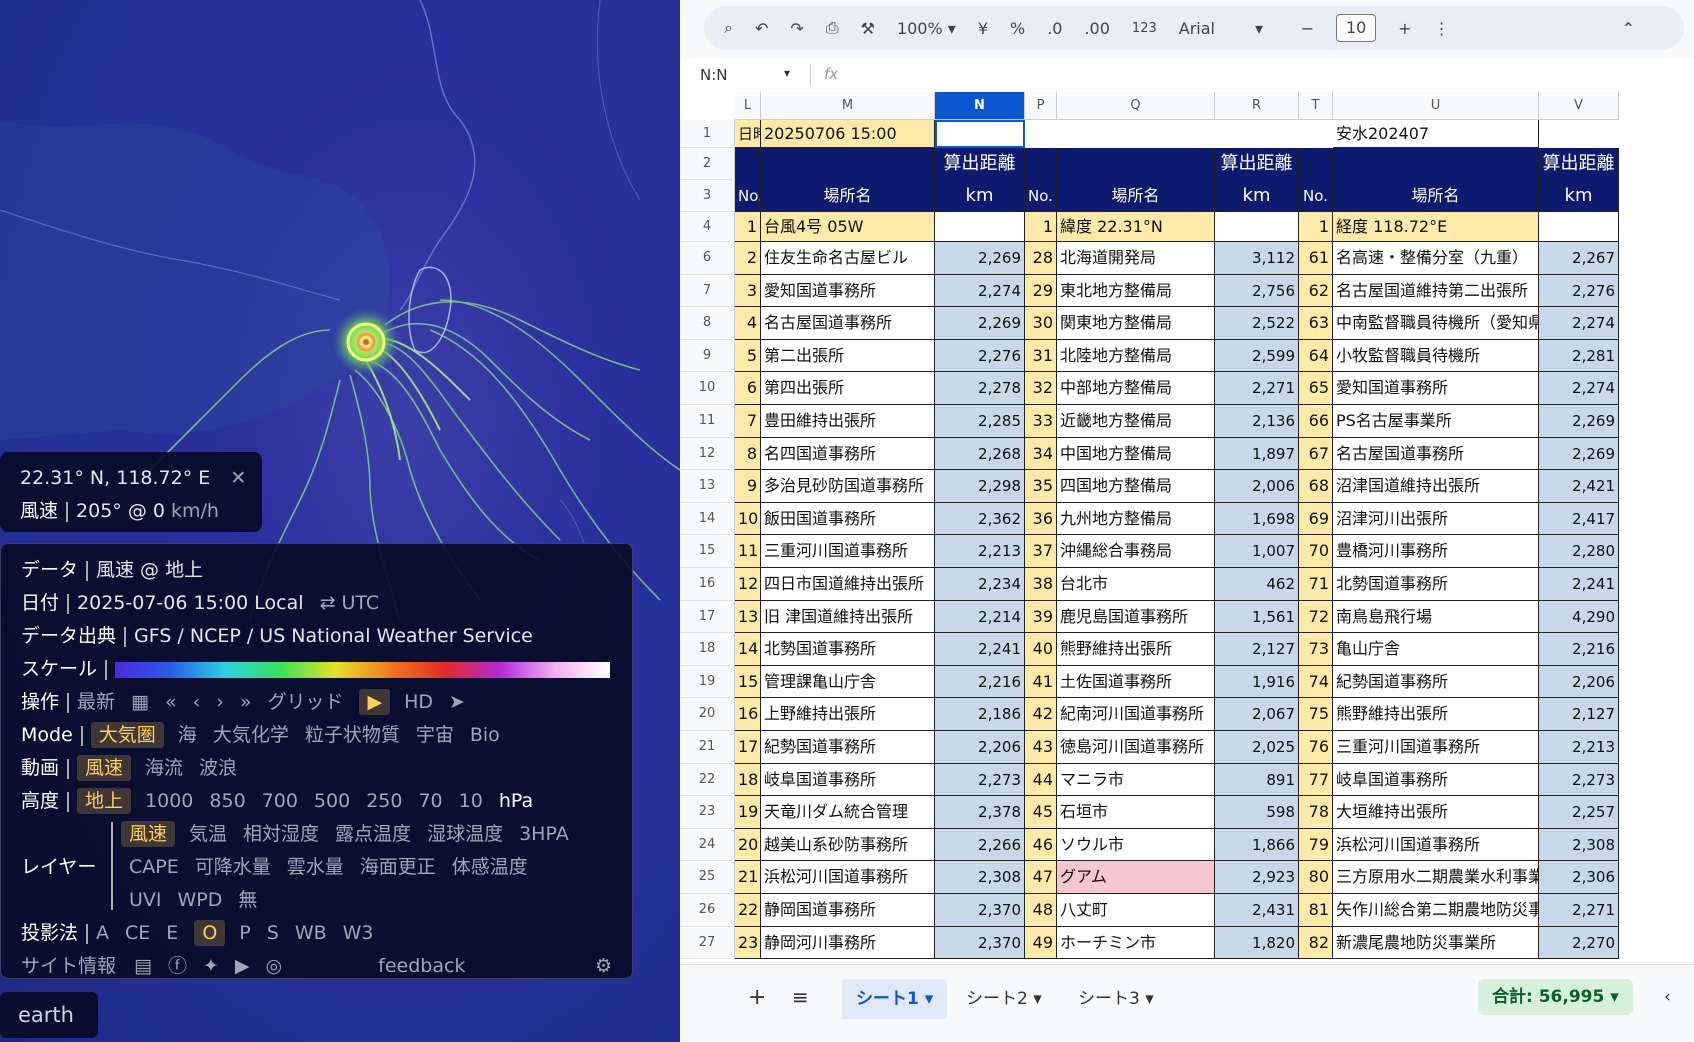  What do you see at coordinates (1579, 584) in the screenshot?
I see `distance-value: 2,241` at bounding box center [1579, 584].